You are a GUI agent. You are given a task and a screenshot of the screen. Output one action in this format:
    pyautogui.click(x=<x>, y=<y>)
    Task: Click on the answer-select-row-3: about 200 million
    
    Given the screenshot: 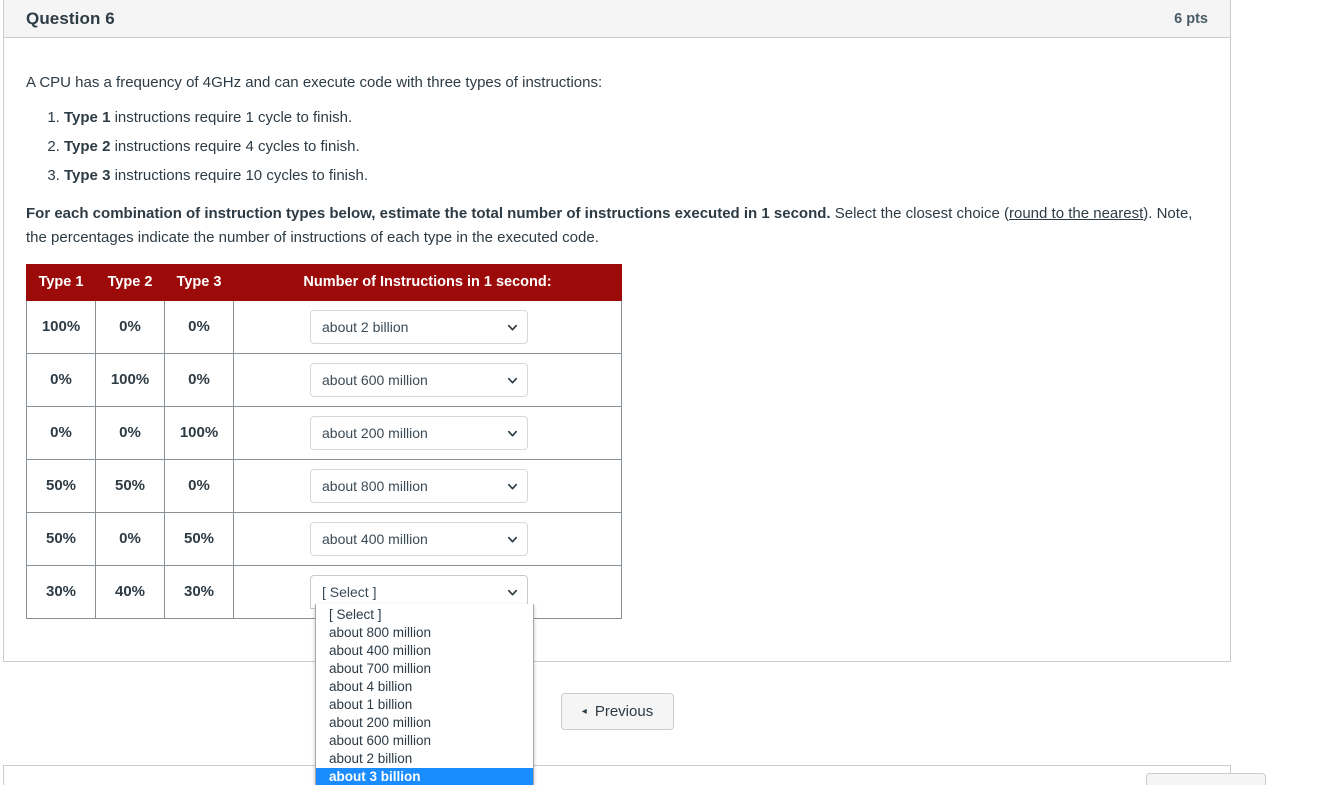 What is the action you would take?
    pyautogui.click(x=419, y=433)
    